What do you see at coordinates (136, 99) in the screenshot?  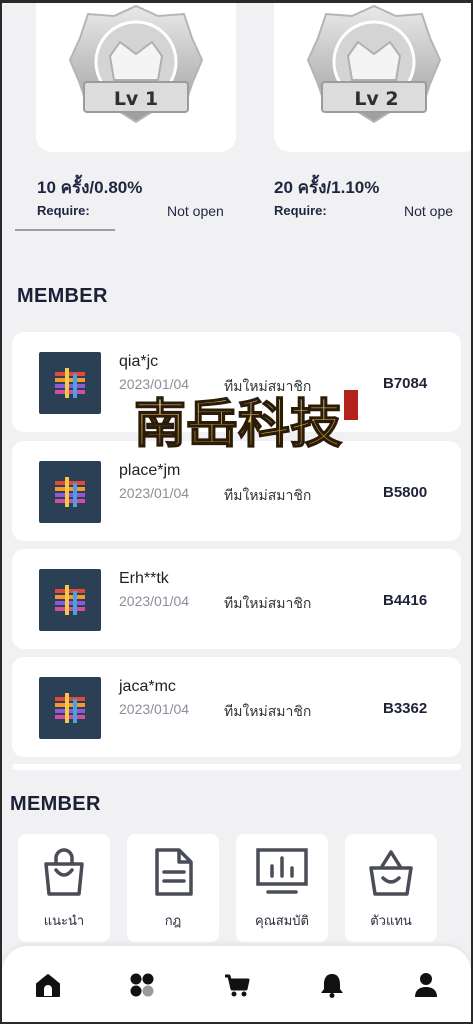 I see `level-badge-text: Lv 1` at bounding box center [136, 99].